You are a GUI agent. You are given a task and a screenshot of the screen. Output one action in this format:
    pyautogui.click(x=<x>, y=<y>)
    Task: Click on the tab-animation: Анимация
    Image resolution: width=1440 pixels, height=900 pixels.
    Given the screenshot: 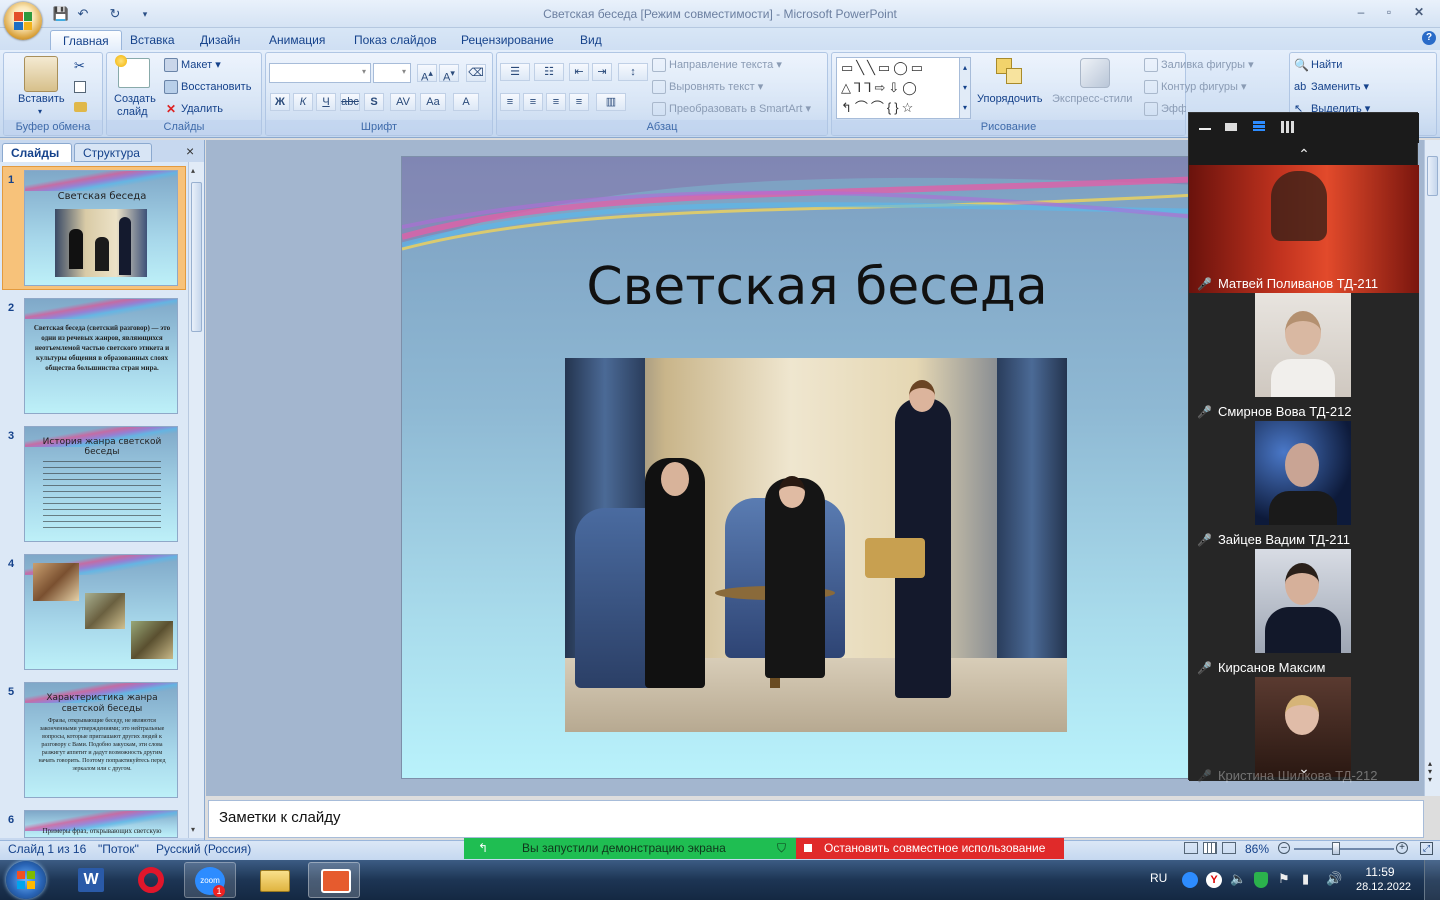 What is the action you would take?
    pyautogui.click(x=297, y=40)
    